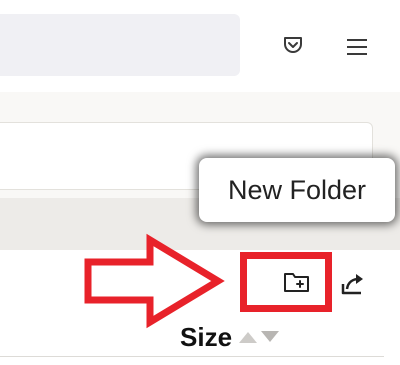 The width and height of the screenshot is (400, 365). I want to click on new-folder-button, so click(297, 282).